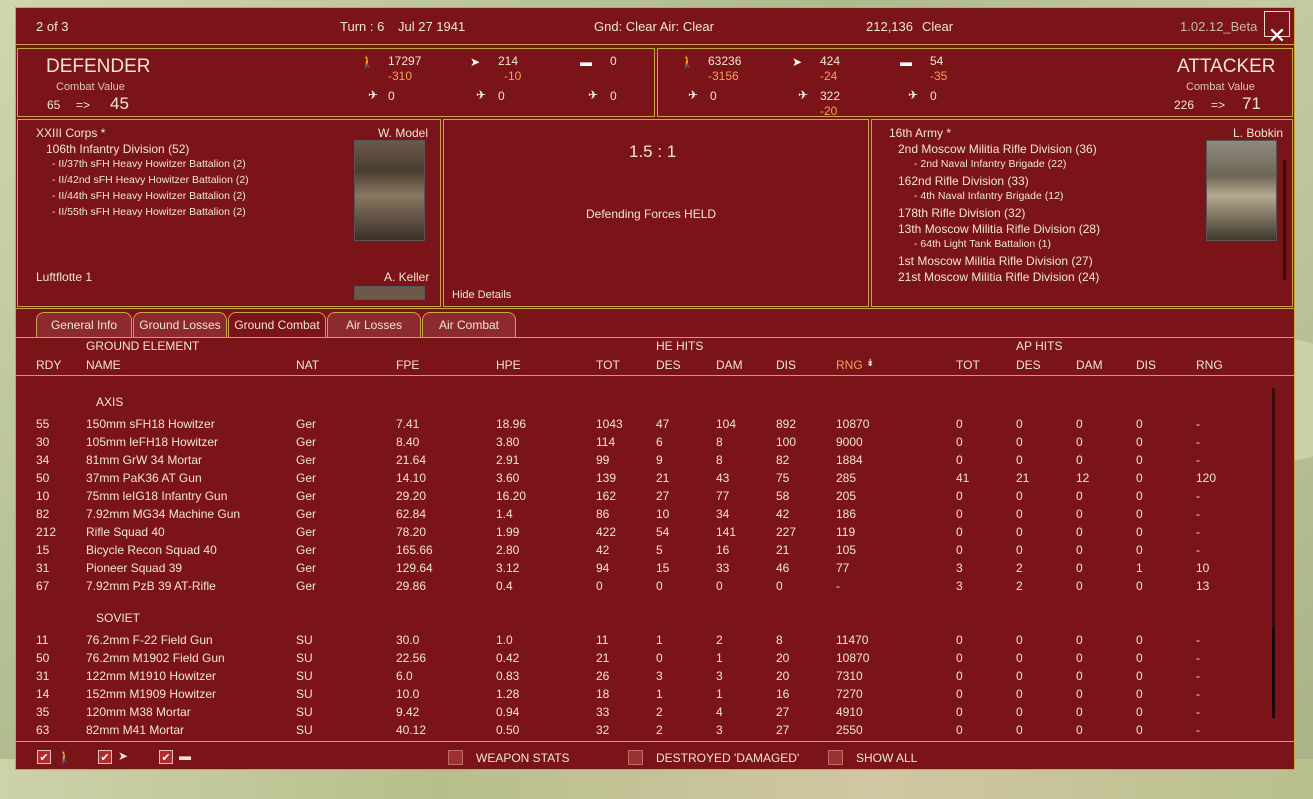 Image resolution: width=1313 pixels, height=799 pixels. What do you see at coordinates (508, 694) in the screenshot?
I see `table-cell: 1.28` at bounding box center [508, 694].